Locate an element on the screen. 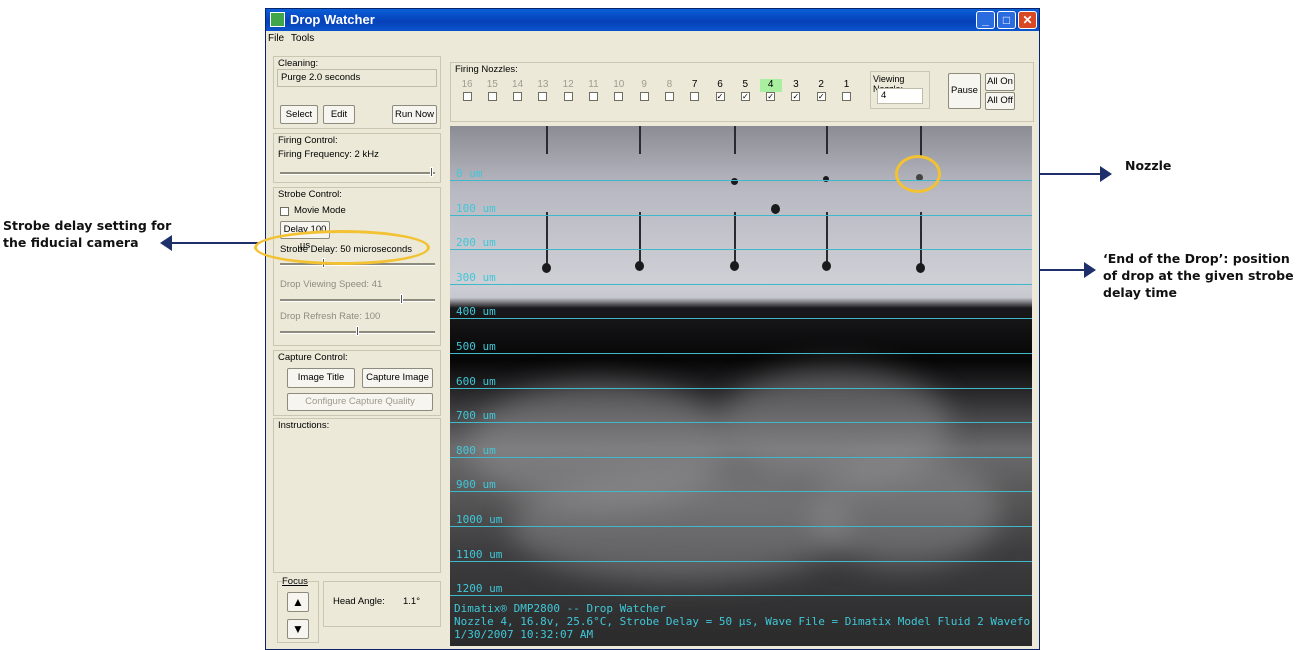 The width and height of the screenshot is (1303, 650). focus-up-button: ▲ is located at coordinates (298, 602).